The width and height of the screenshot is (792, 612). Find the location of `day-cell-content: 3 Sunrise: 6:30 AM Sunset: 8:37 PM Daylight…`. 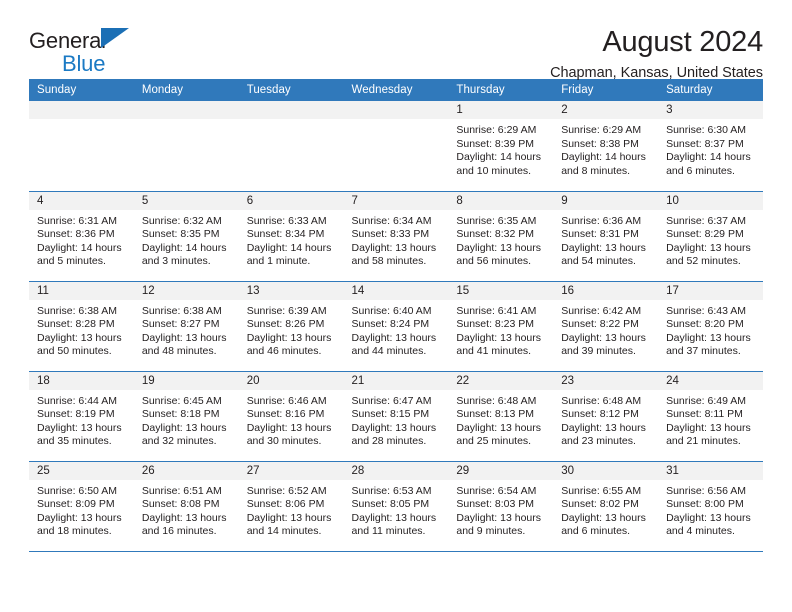

day-cell-content: 3 Sunrise: 6:30 AM Sunset: 8:37 PM Daylight… is located at coordinates (710, 145).